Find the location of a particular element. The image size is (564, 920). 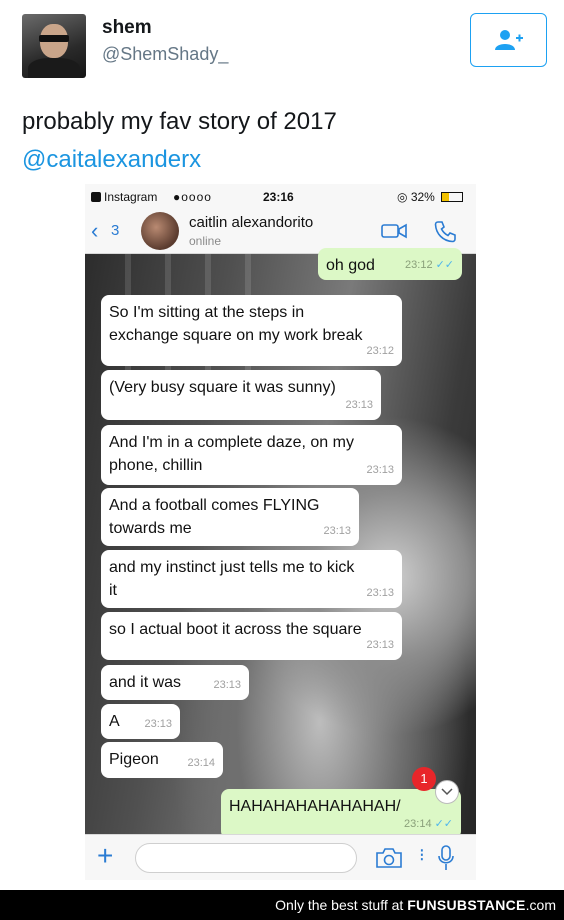

message-time: 23:12 is located at coordinates (380, 351).